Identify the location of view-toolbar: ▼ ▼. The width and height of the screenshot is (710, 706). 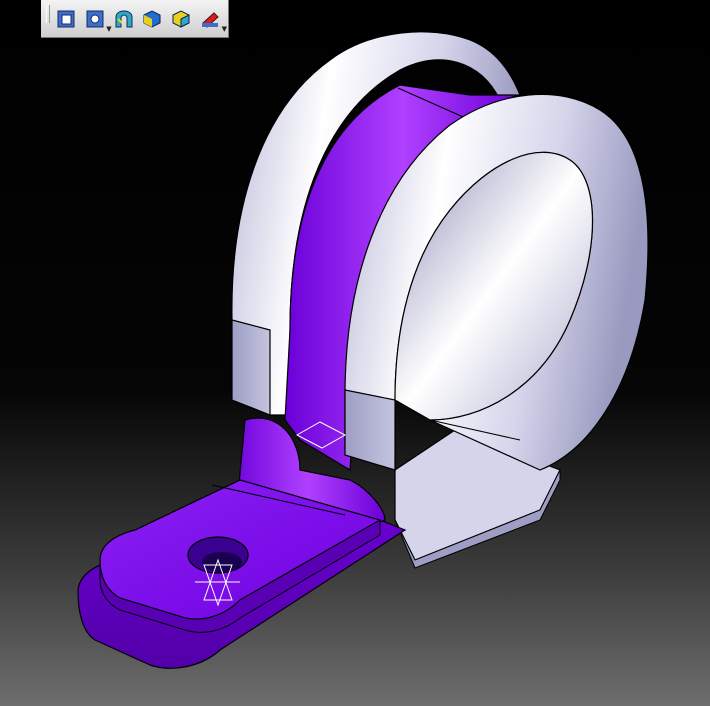
(135, 19).